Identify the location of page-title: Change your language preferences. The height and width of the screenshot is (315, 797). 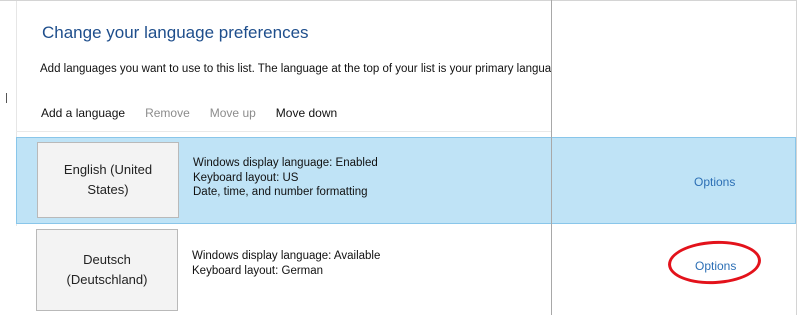
(175, 32).